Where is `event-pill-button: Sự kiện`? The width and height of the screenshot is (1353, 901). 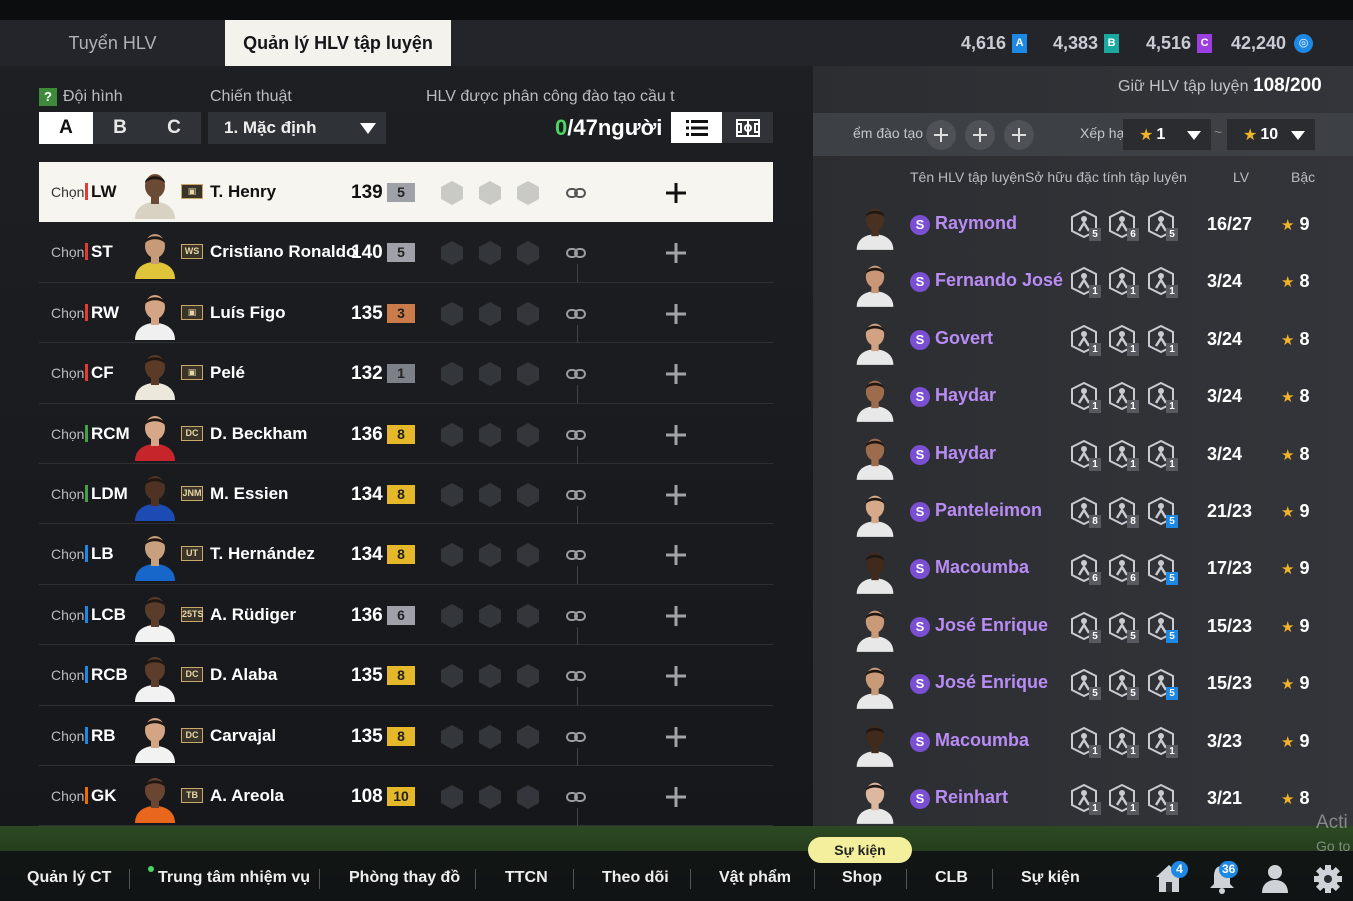
event-pill-button: Sự kiện is located at coordinates (860, 850).